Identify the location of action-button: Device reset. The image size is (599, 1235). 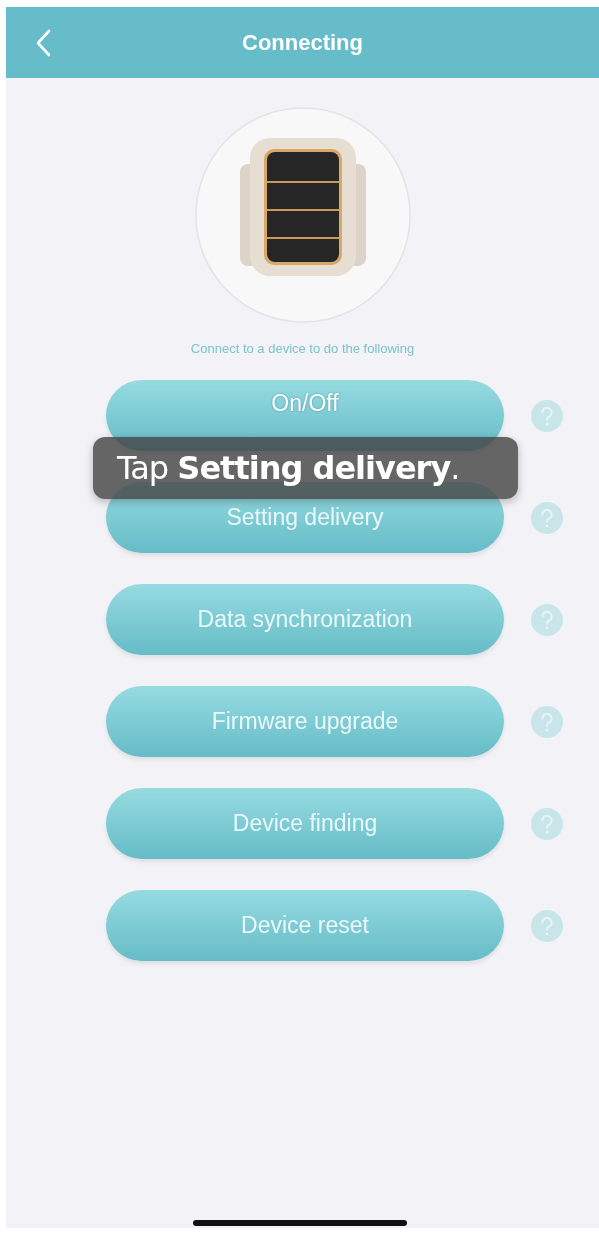
(305, 925).